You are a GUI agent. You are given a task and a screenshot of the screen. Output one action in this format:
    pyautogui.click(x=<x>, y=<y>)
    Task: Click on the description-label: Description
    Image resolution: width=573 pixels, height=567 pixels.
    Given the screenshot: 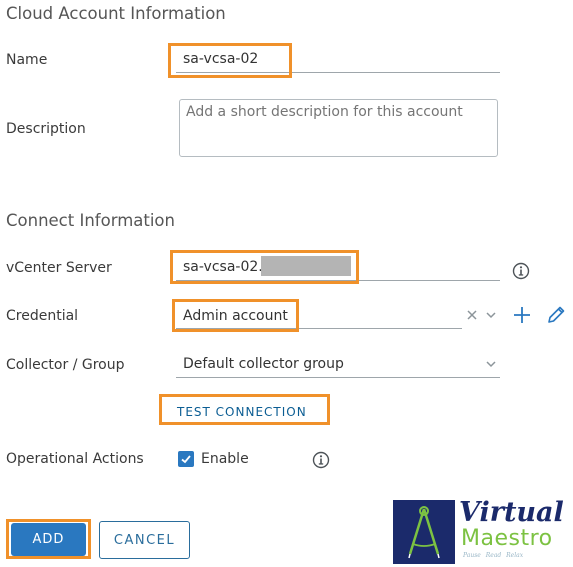 What is the action you would take?
    pyautogui.click(x=46, y=129)
    